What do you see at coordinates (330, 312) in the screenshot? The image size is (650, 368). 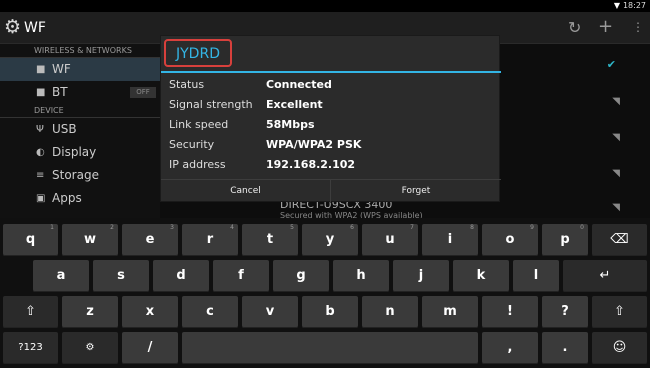 I see `key-b: b` at bounding box center [330, 312].